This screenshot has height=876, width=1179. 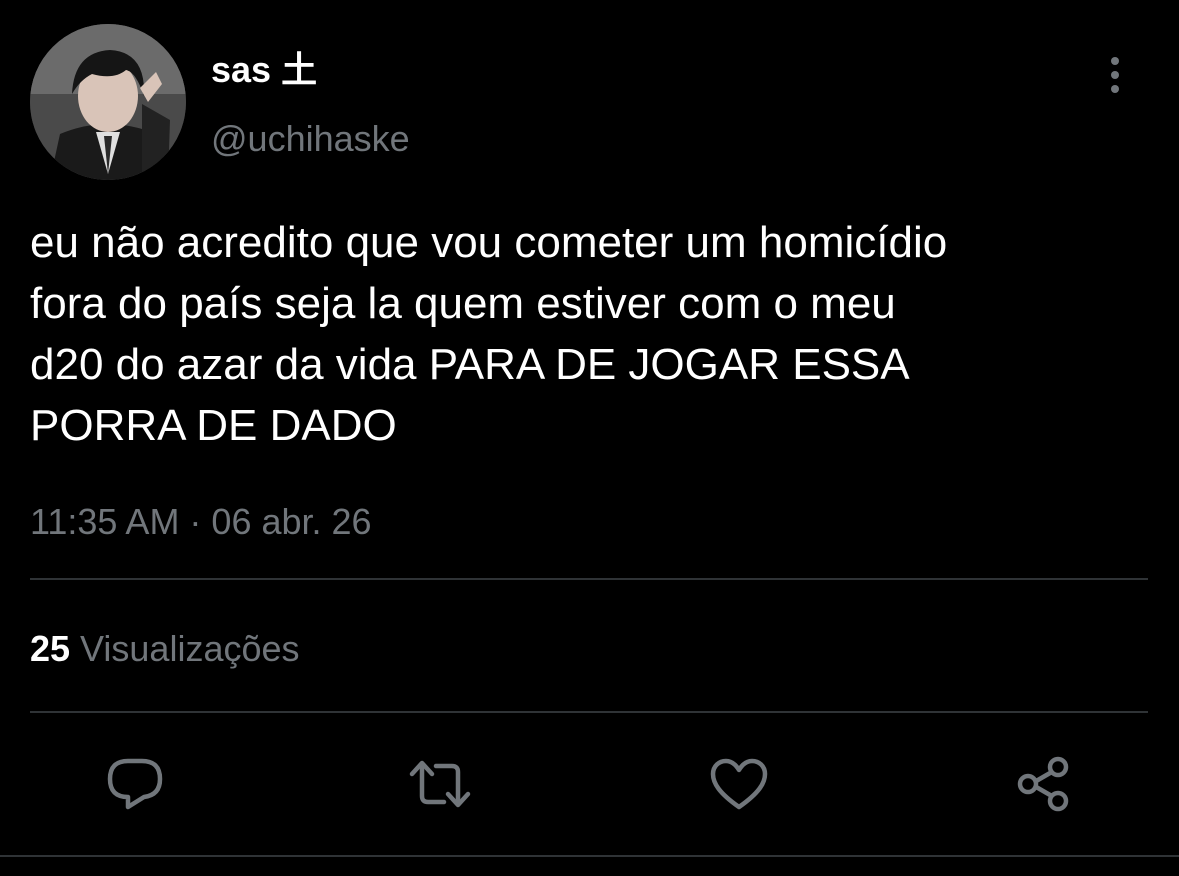 I want to click on display-name: sas 土, so click(x=264, y=70).